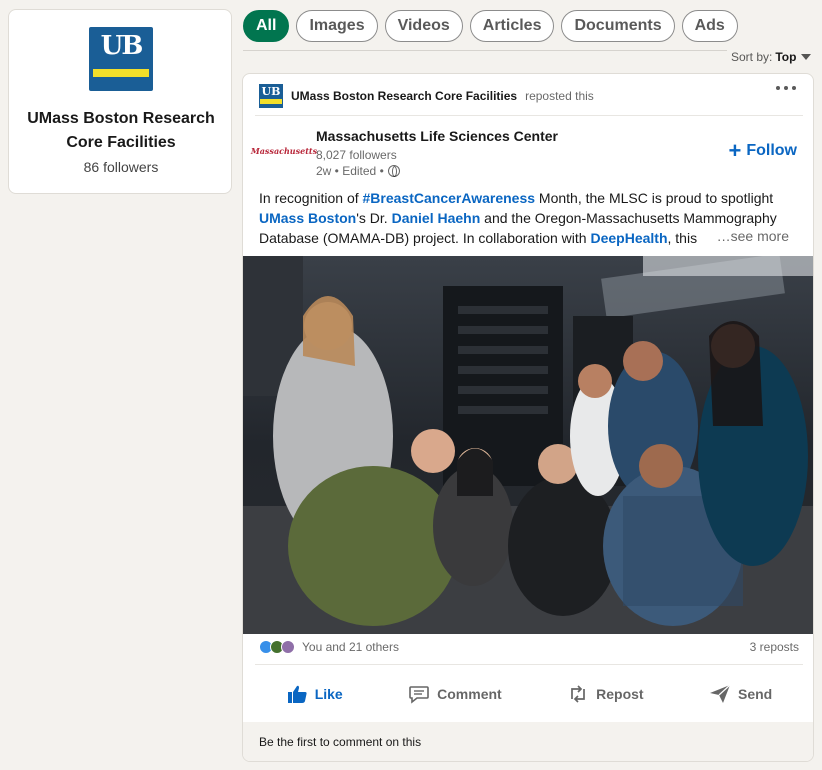 The height and width of the screenshot is (770, 822). What do you see at coordinates (786, 57) in the screenshot?
I see `sort-value: Top` at bounding box center [786, 57].